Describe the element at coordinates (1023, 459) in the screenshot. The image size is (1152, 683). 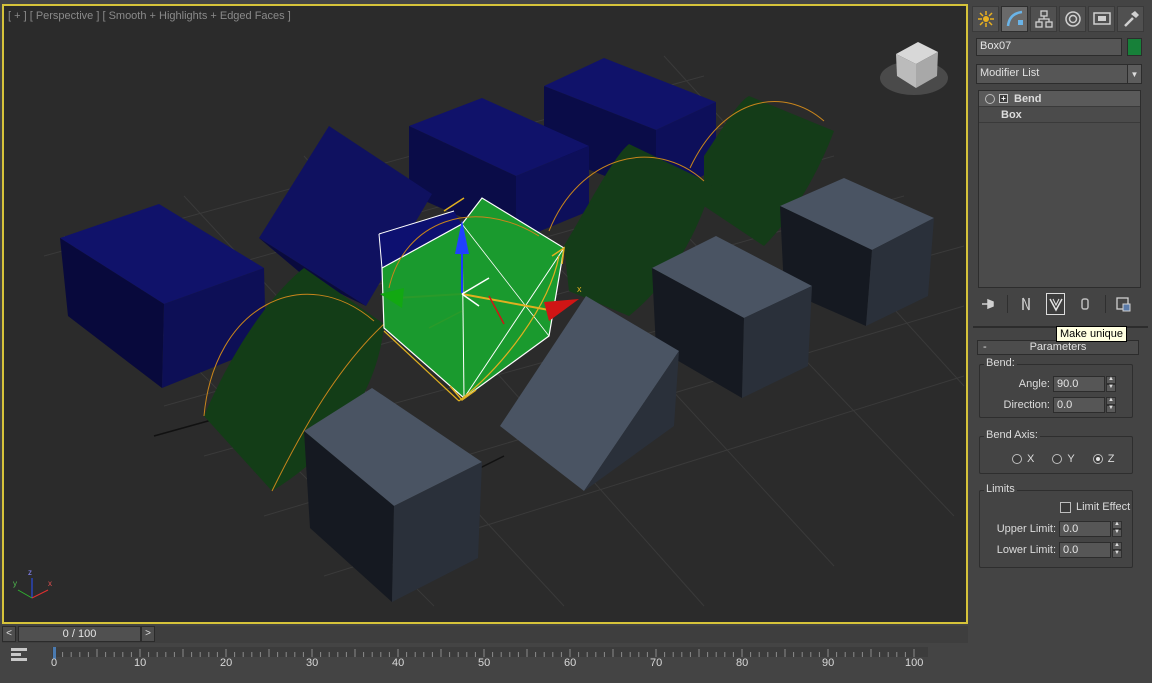
I see `bend-axis-x-radio: X` at that location.